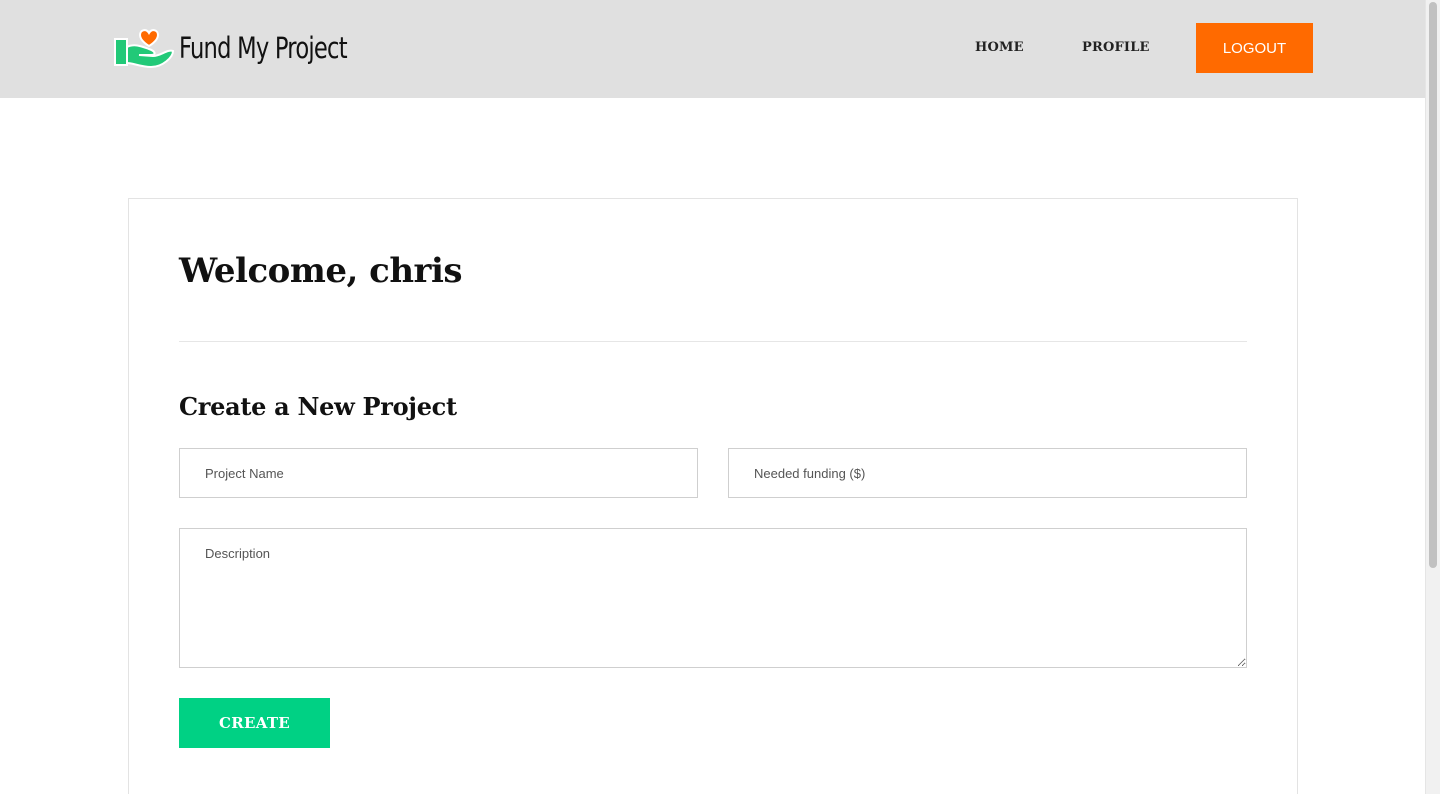 This screenshot has width=1440, height=794. I want to click on divider, so click(713, 341).